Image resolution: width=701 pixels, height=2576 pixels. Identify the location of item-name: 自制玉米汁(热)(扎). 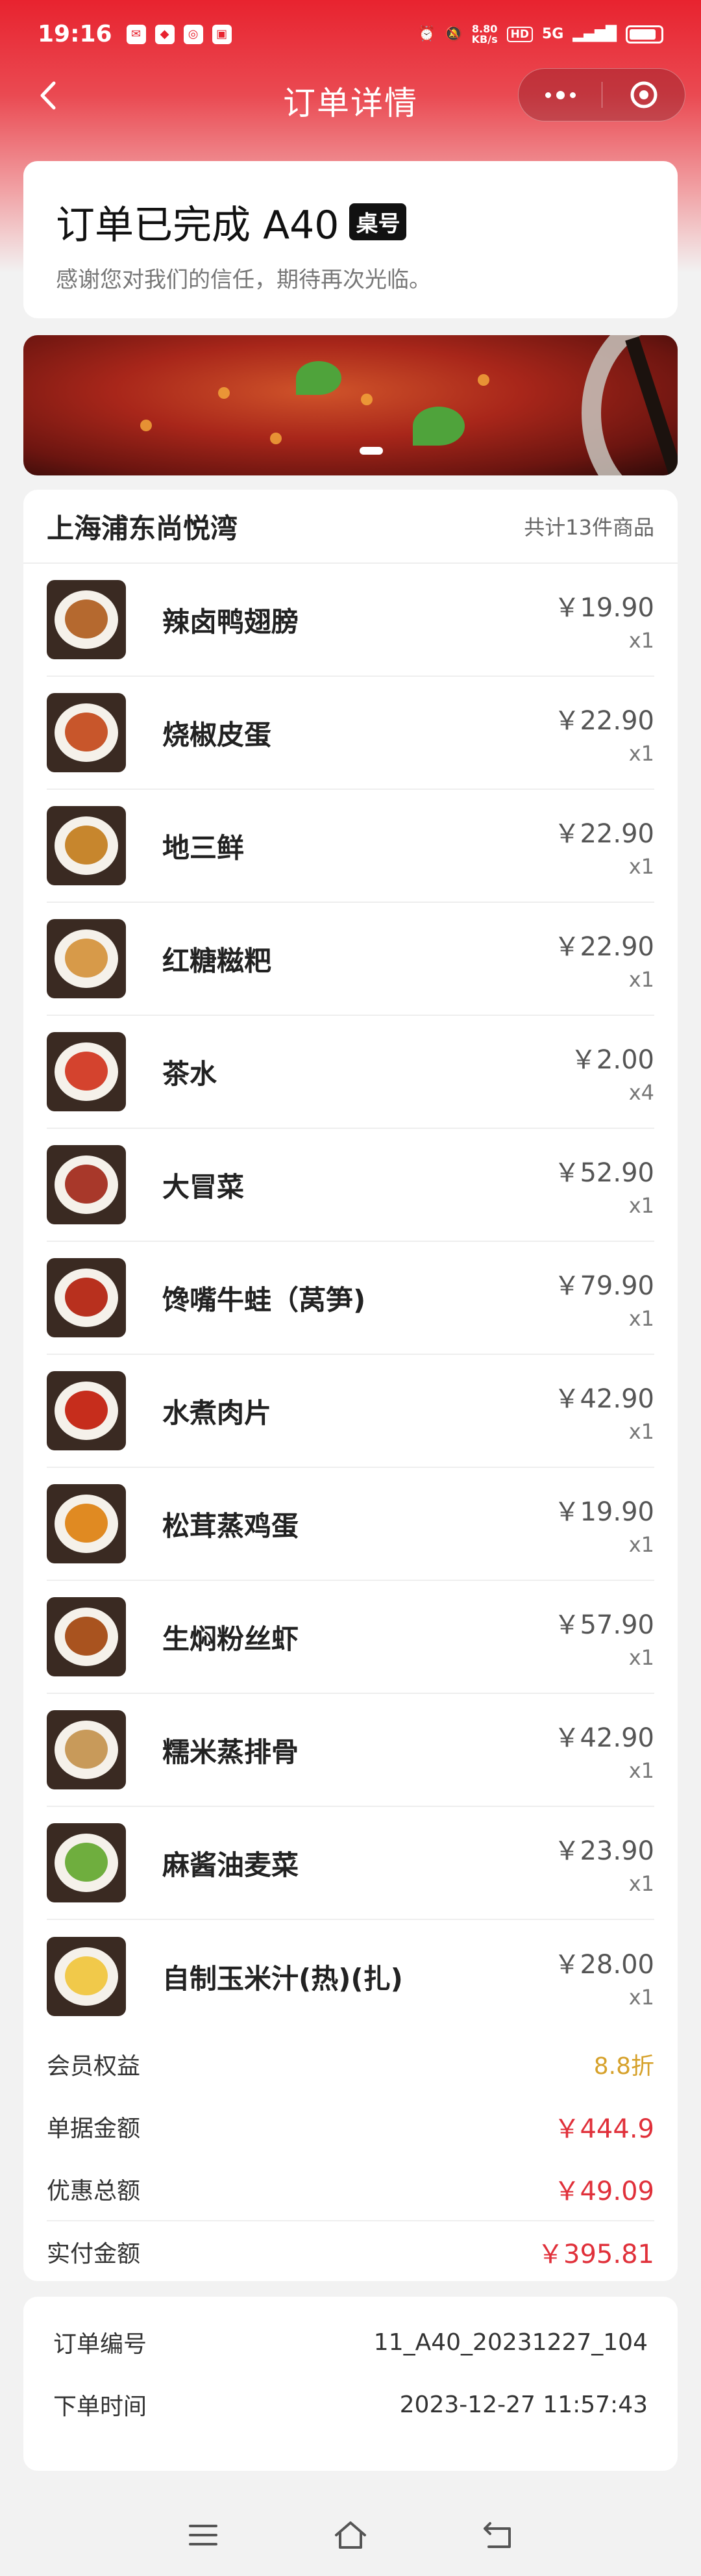
(282, 1978).